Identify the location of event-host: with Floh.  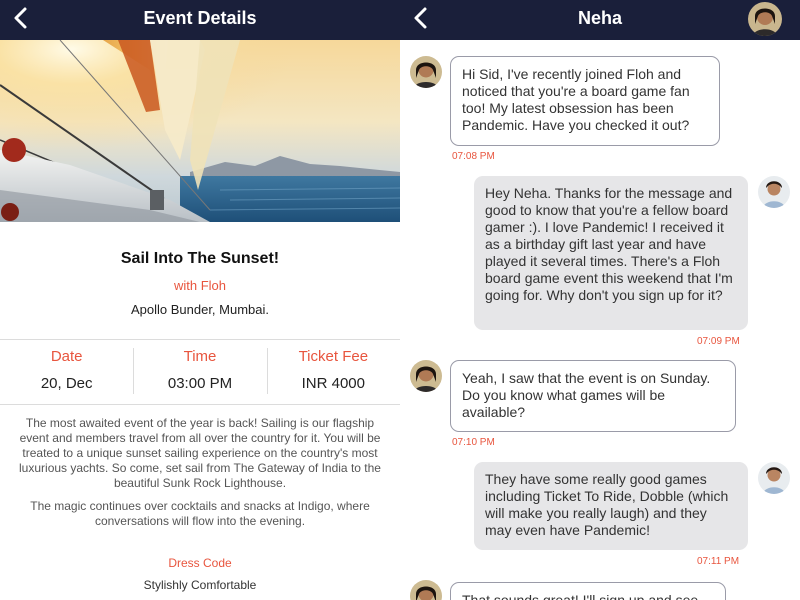
(200, 285).